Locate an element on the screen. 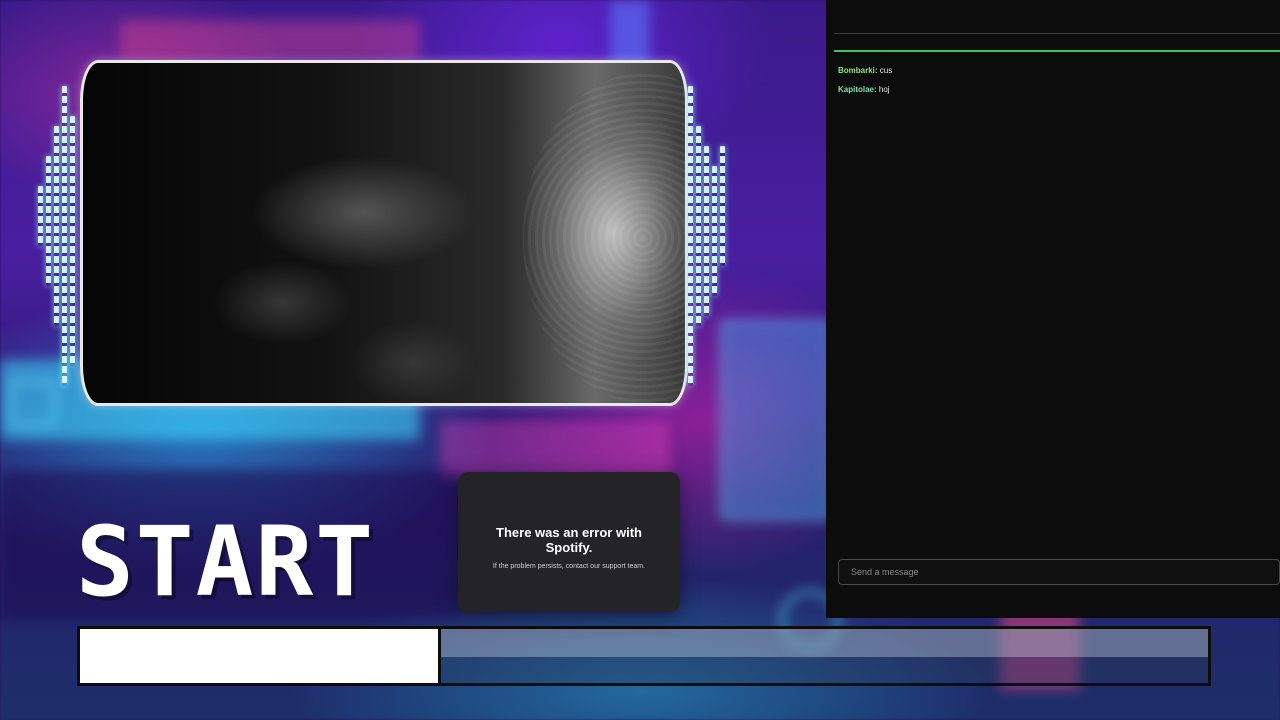  chat-message: Bombarki: cus is located at coordinates (865, 70).